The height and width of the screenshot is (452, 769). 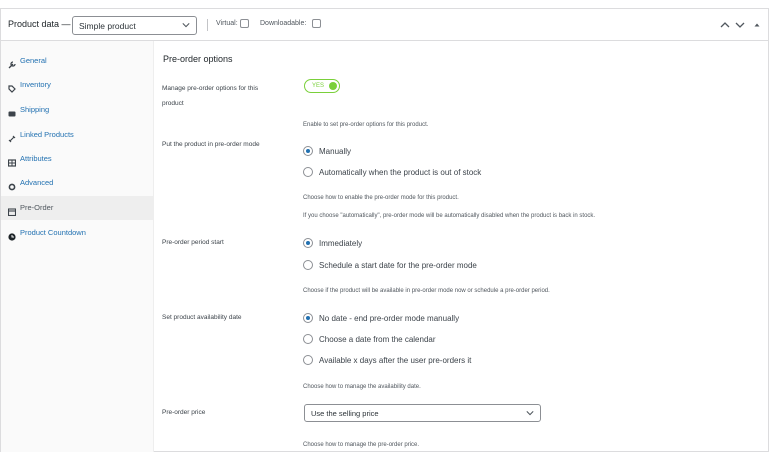 I want to click on radio-label: No date - end pre-order mode manually, so click(x=389, y=318).